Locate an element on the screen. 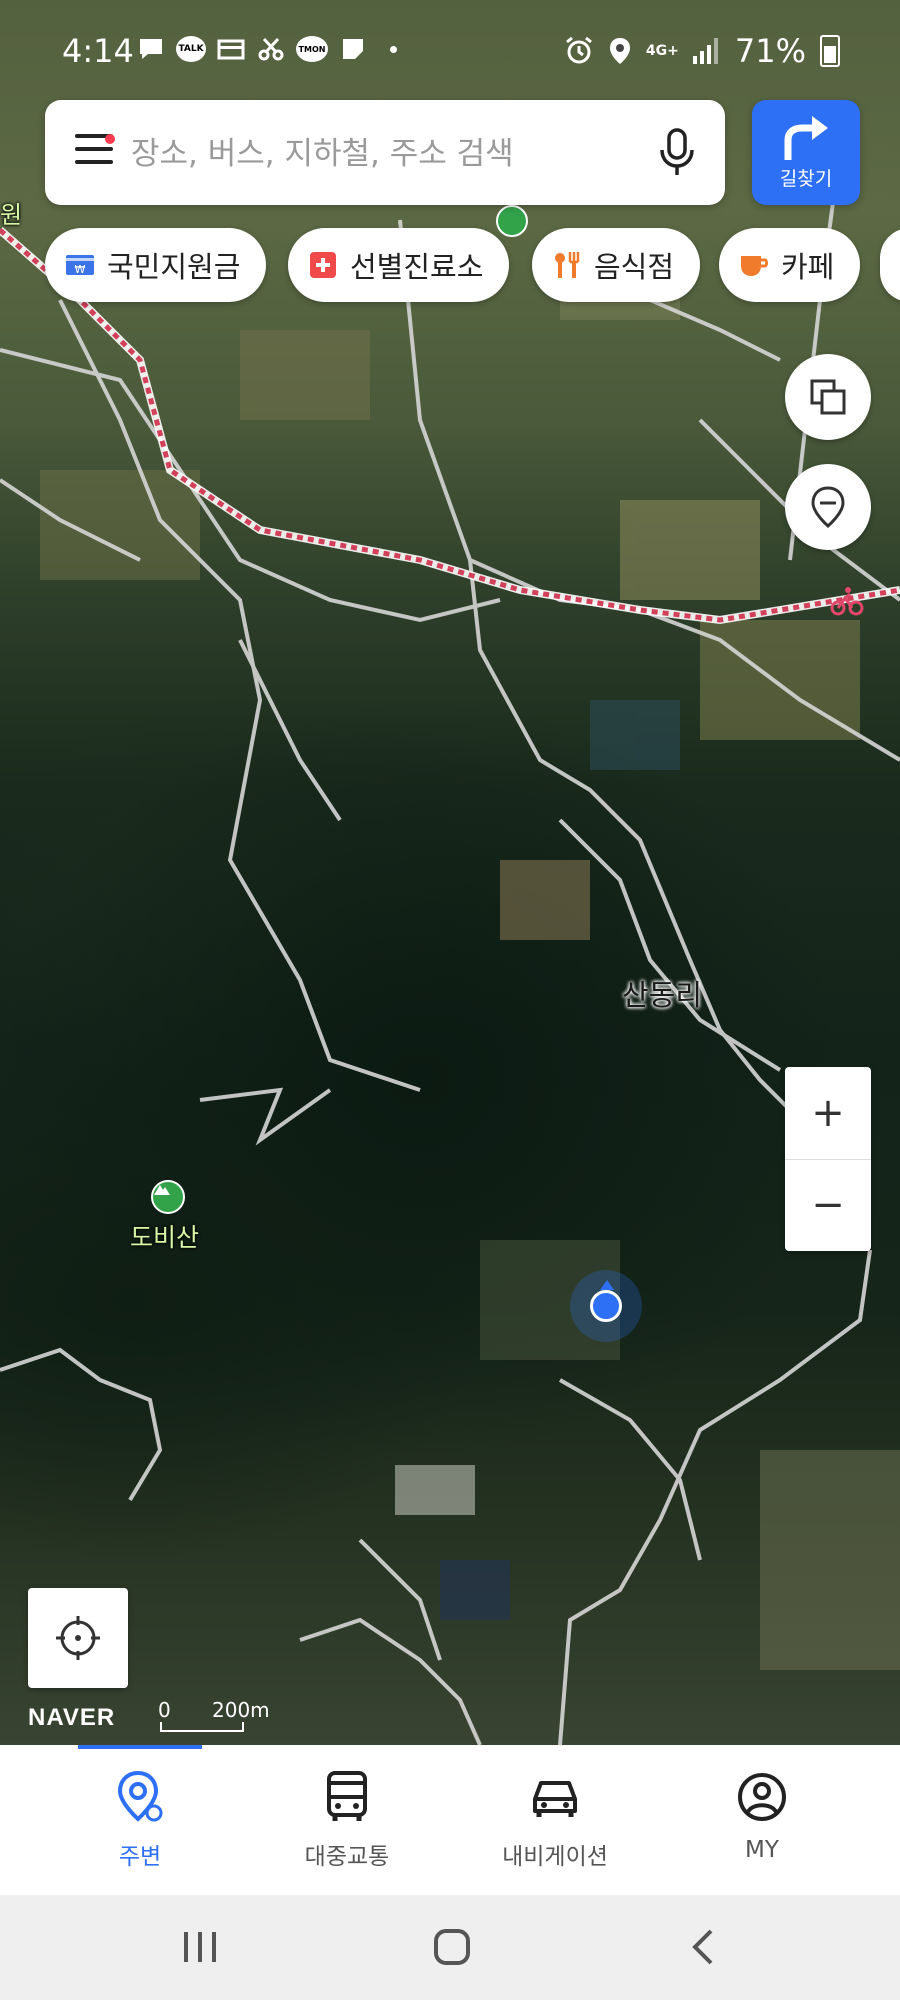 This screenshot has width=900, height=2000. plus-icon: + is located at coordinates (828, 1113).